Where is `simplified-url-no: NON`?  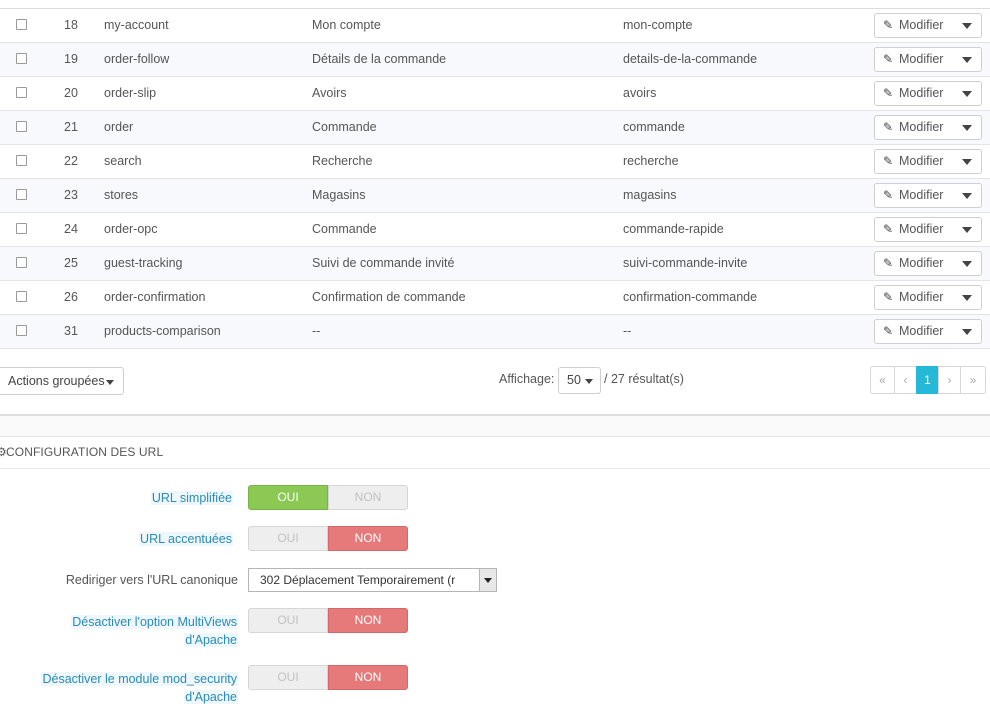
simplified-url-no: NON is located at coordinates (368, 497).